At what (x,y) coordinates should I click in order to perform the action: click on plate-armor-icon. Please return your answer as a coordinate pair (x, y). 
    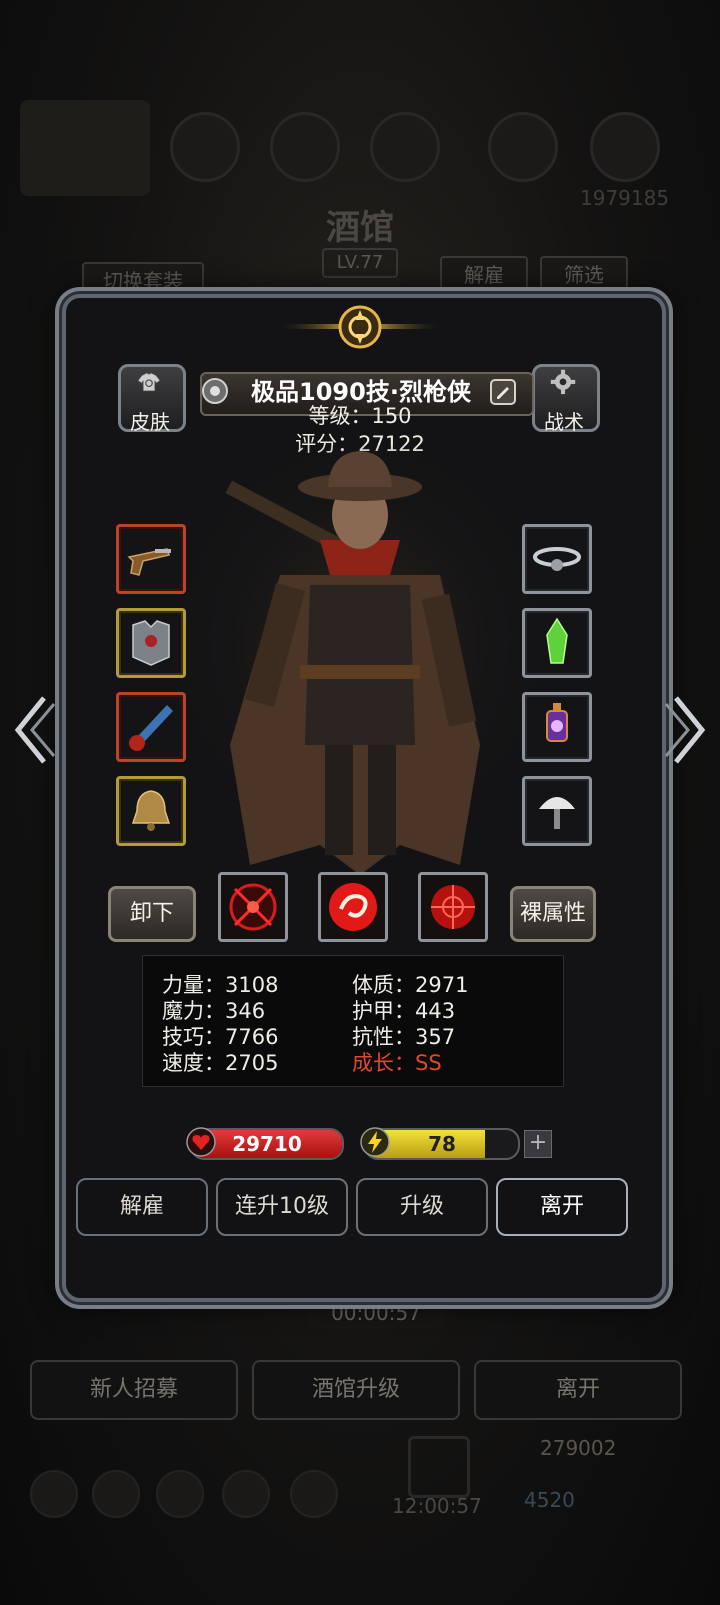
    Looking at the image, I should click on (151, 643).